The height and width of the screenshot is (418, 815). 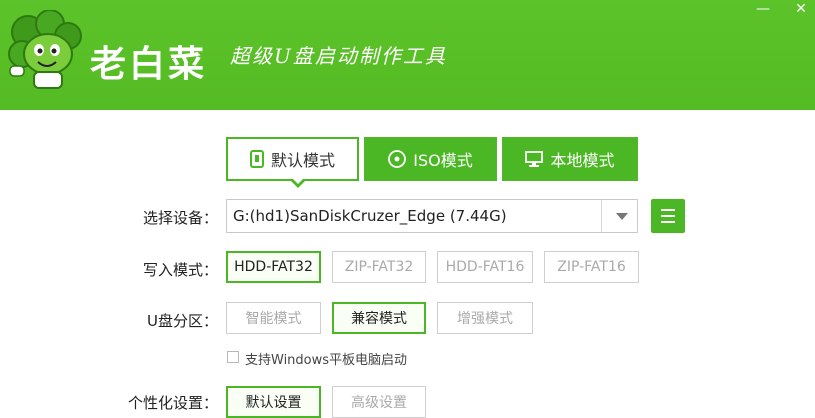 What do you see at coordinates (273, 402) in the screenshot?
I see `personalize-option-default: 默认设置` at bounding box center [273, 402].